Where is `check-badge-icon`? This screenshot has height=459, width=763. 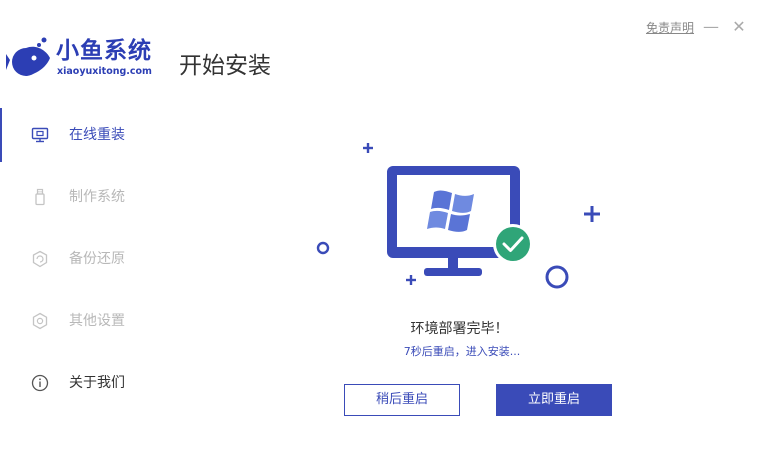 check-badge-icon is located at coordinates (513, 244).